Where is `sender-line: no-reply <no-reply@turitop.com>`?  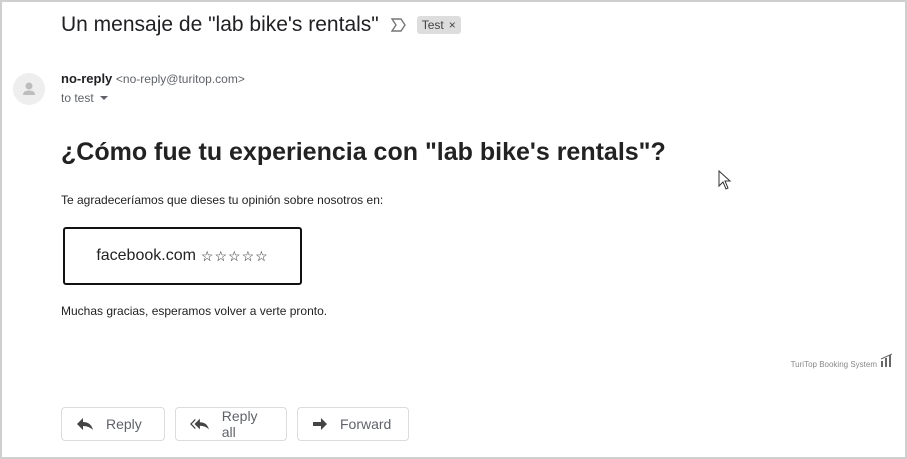 sender-line: no-reply <no-reply@turitop.com> is located at coordinates (153, 78).